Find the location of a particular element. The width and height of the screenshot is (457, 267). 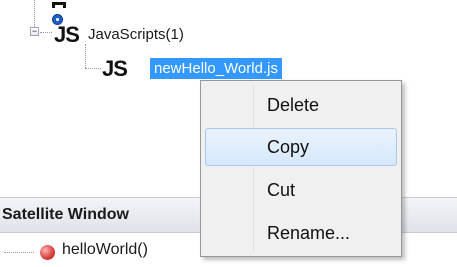

js-folder-icon: JS is located at coordinates (67, 34).